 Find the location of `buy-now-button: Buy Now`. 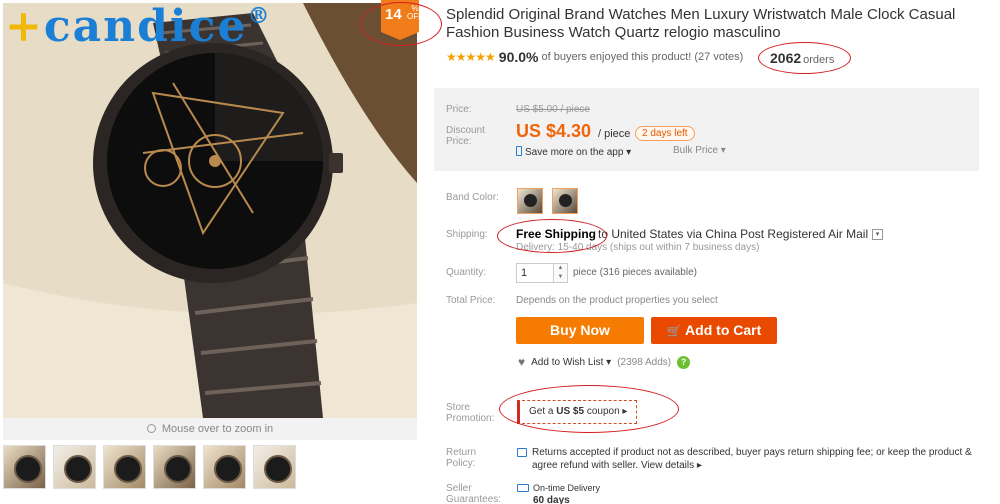

buy-now-button: Buy Now is located at coordinates (580, 330).